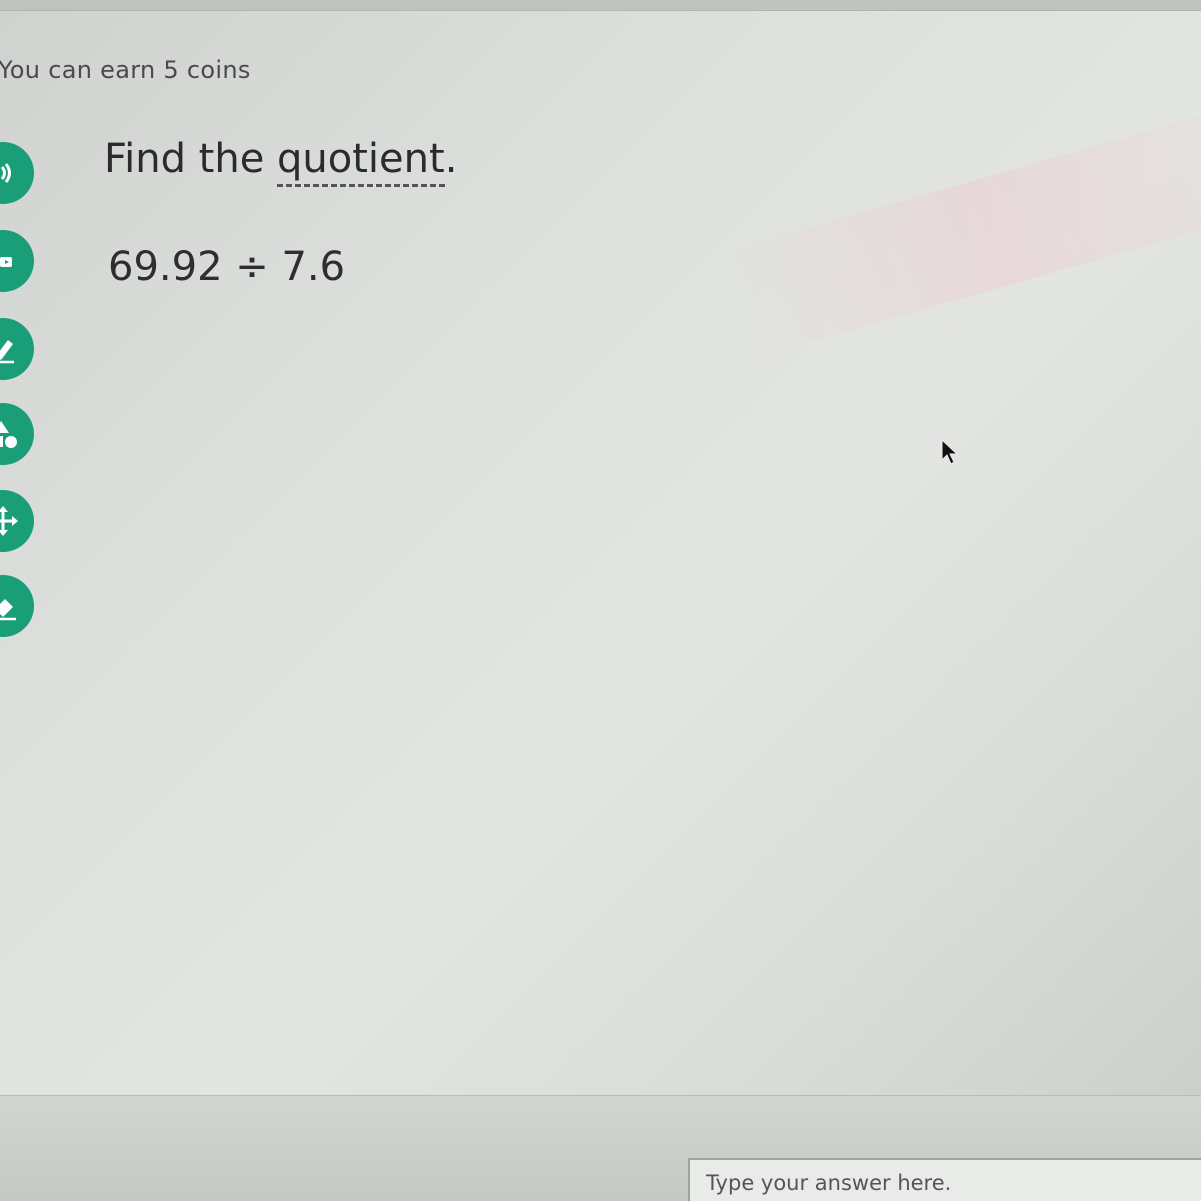  What do you see at coordinates (8, 610) in the screenshot?
I see `eraser-icon` at bounding box center [8, 610].